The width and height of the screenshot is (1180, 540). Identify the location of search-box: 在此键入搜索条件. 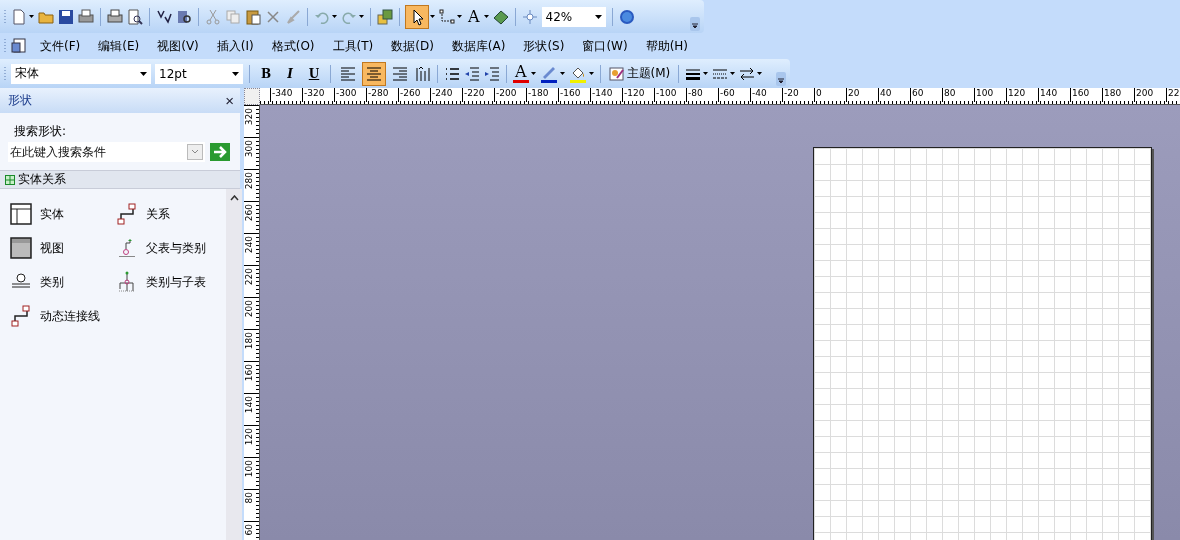
(106, 152).